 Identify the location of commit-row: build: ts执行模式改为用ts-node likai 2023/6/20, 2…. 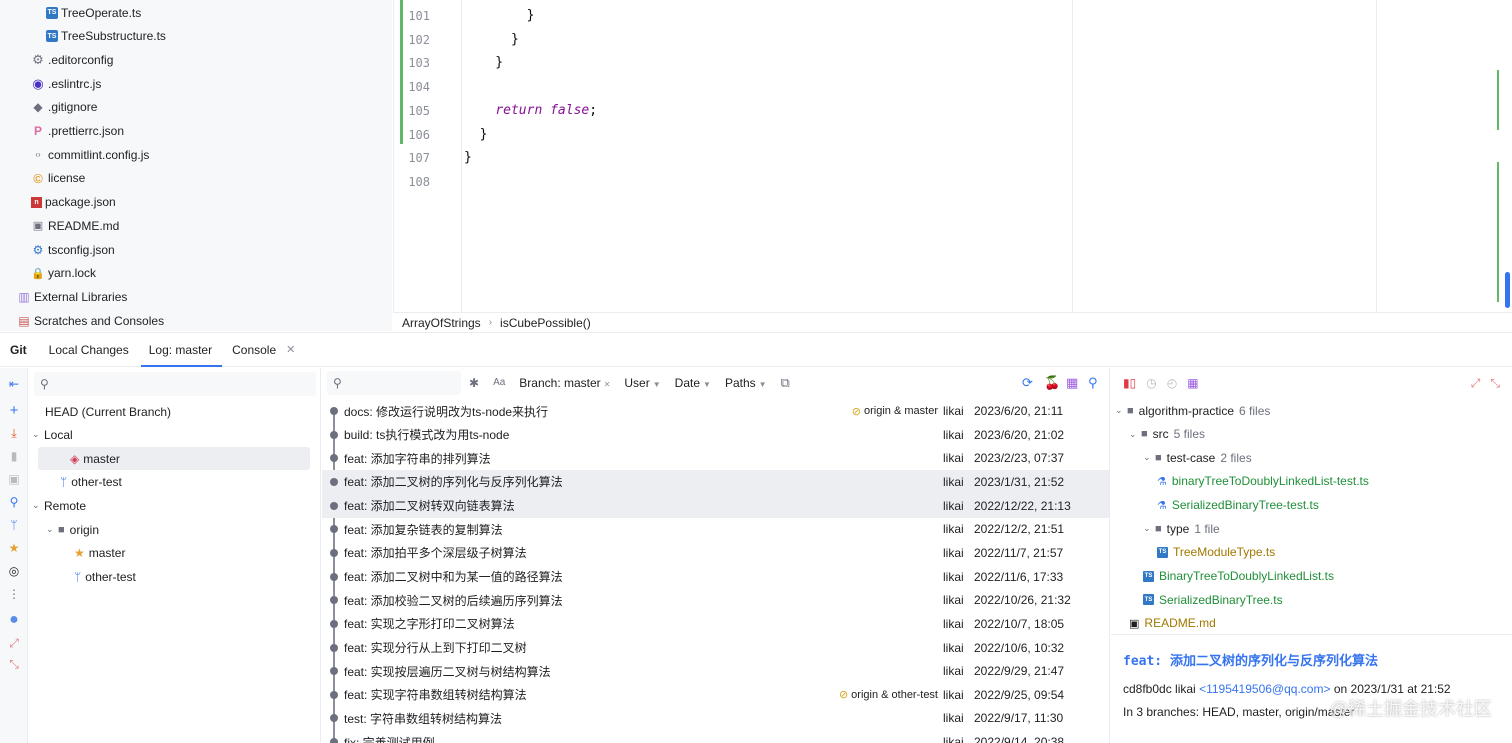
(715, 435).